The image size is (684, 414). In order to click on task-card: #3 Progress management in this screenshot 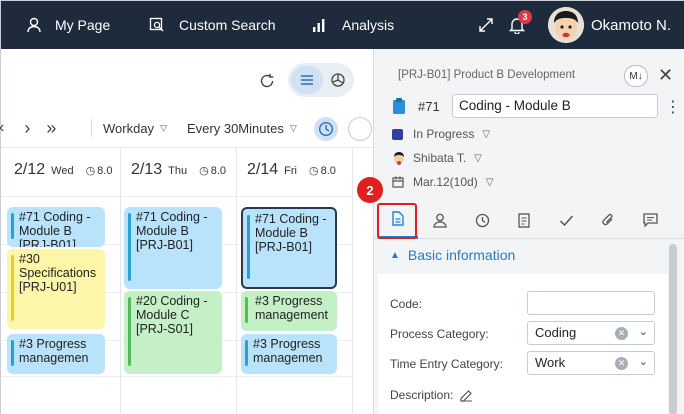, I will do `click(289, 311)`.